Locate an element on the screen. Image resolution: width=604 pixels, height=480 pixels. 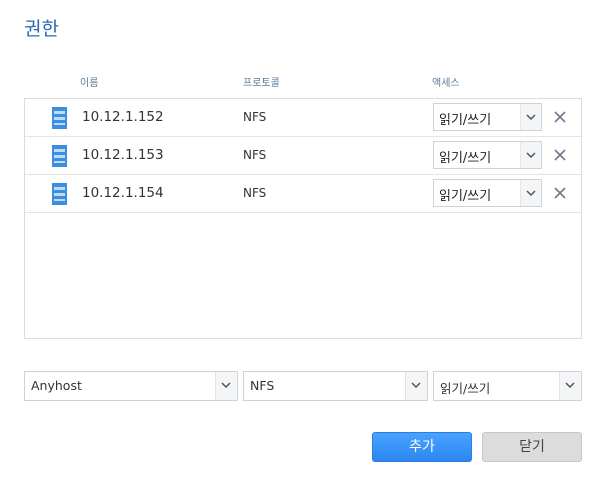
access-select-value: 읽기/쓰기 is located at coordinates (465, 388).